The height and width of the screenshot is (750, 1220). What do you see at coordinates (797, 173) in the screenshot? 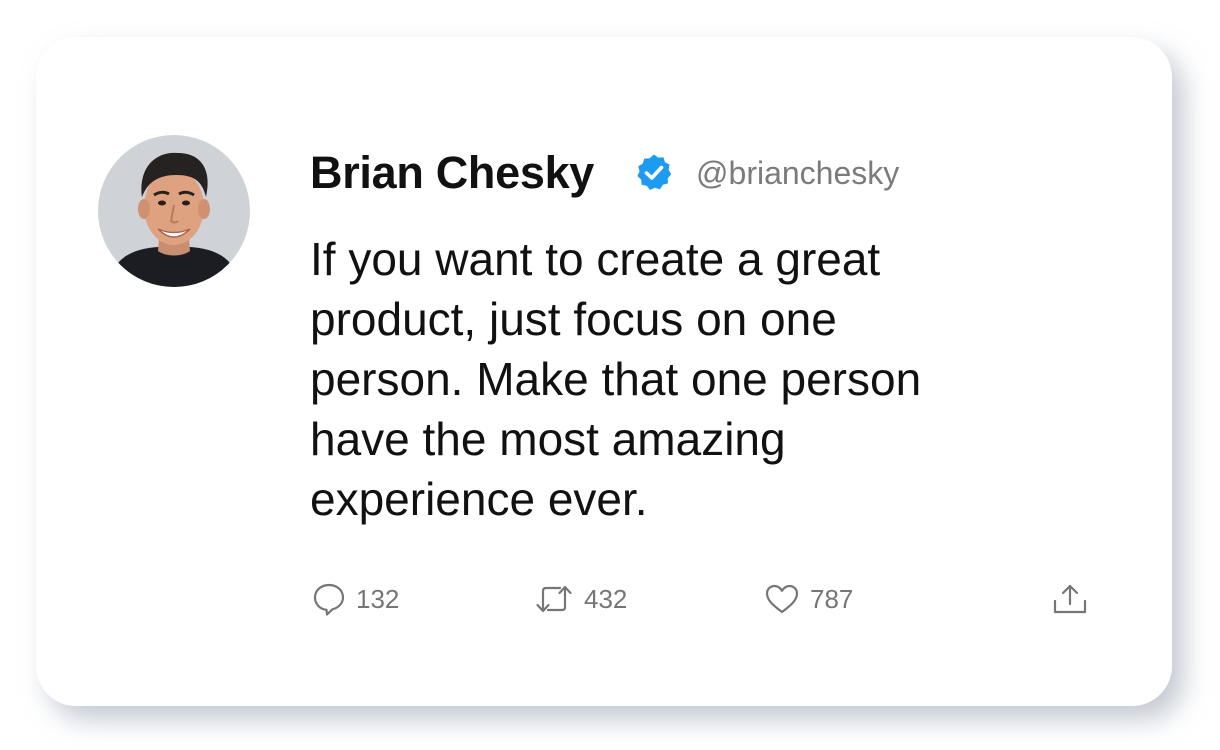
I see `author-handle: @brianchesky` at bounding box center [797, 173].